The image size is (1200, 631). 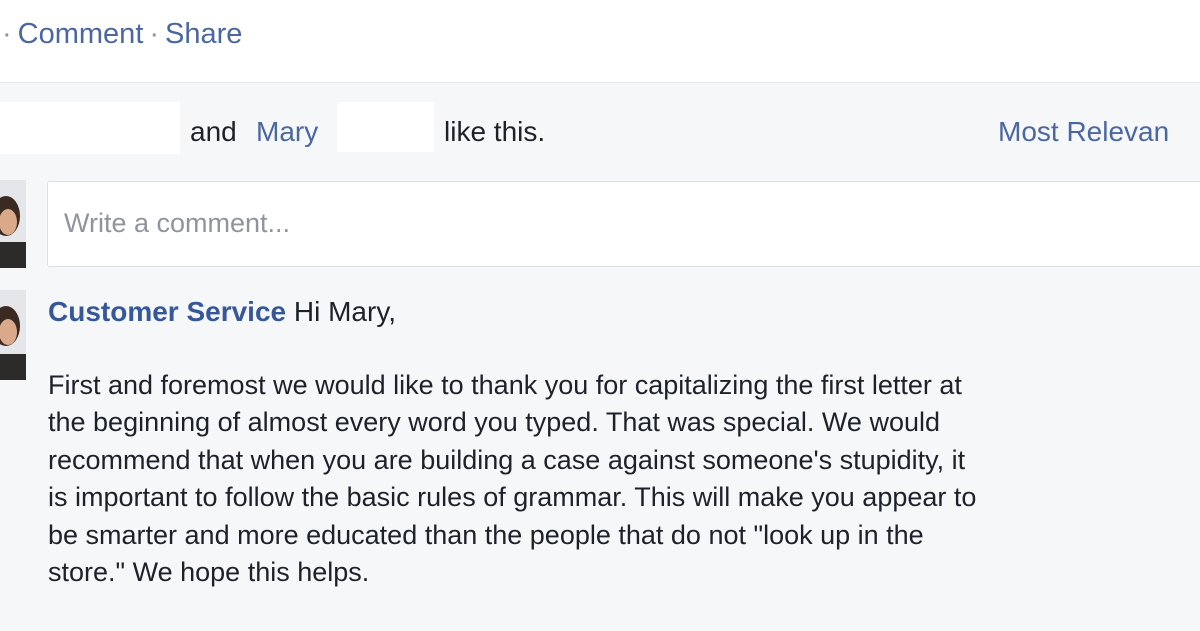 I want to click on likes-suffix-text: like this., so click(x=495, y=131).